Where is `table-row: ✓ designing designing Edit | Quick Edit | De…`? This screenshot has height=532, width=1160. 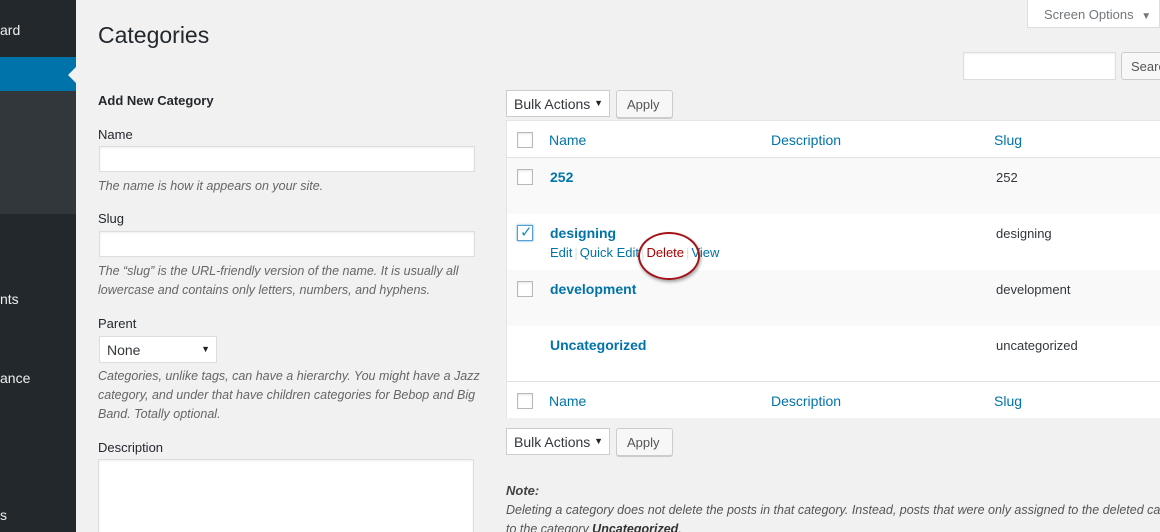
table-row: ✓ designing designing Edit | Quick Edit | De… is located at coordinates (833, 242).